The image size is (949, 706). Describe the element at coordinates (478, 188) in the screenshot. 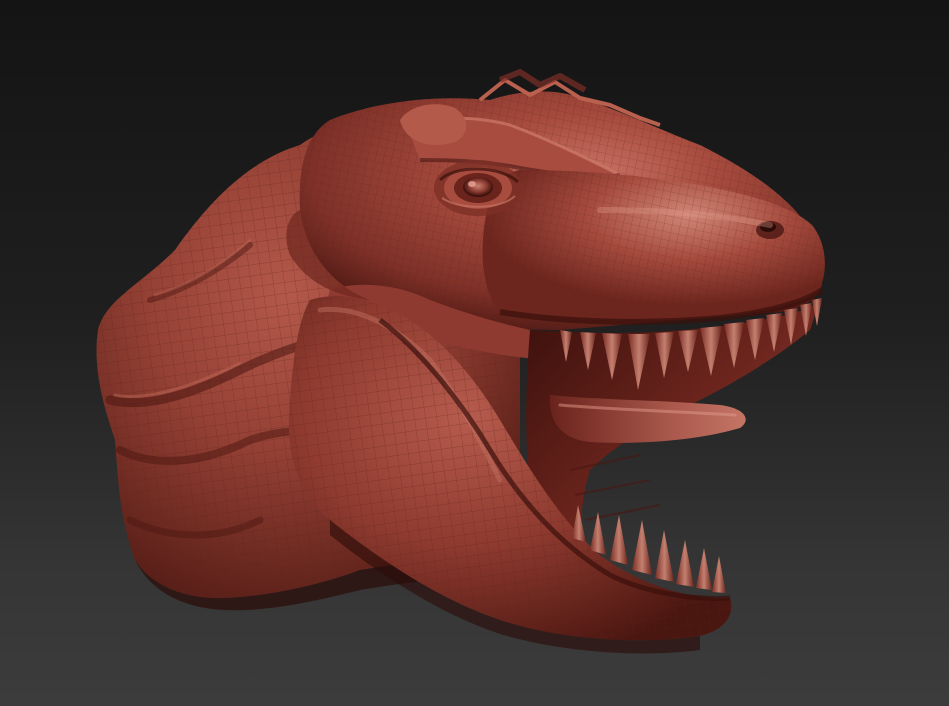

I see `eye` at that location.